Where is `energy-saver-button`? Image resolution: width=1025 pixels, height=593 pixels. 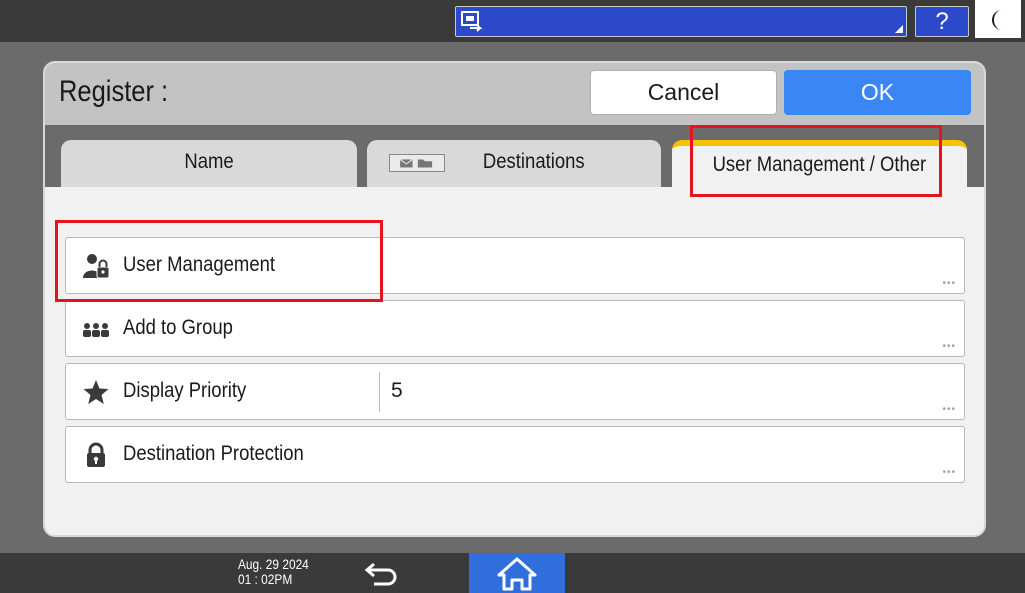
energy-saver-button is located at coordinates (998, 19).